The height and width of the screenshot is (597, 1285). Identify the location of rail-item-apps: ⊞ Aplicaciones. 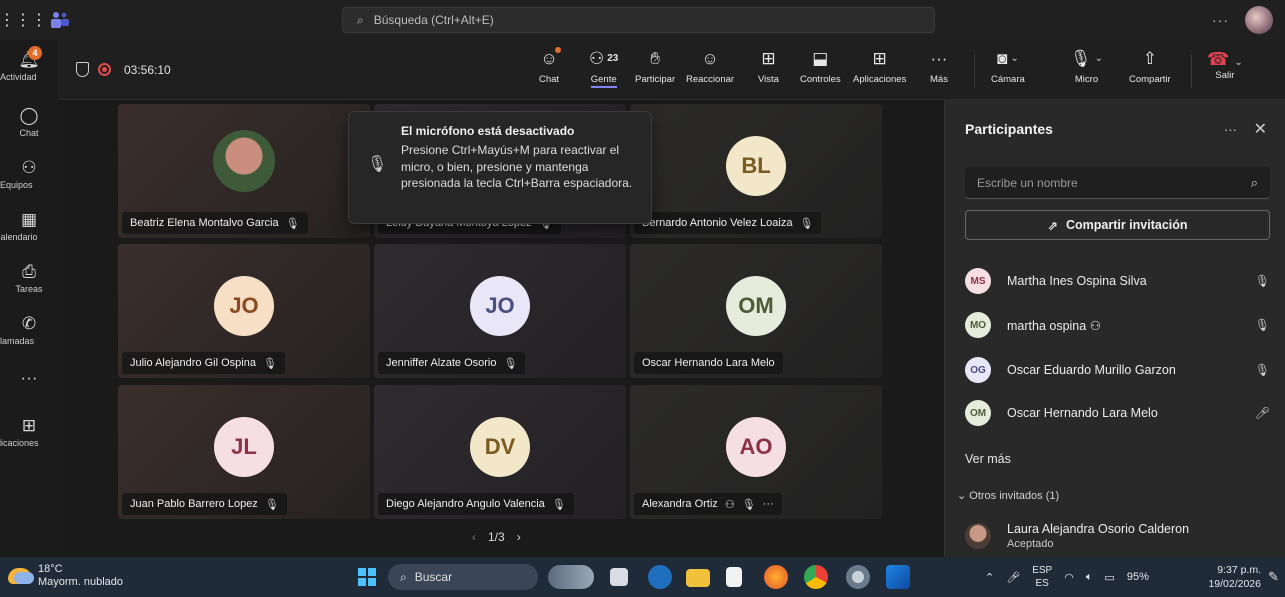
(29, 432).